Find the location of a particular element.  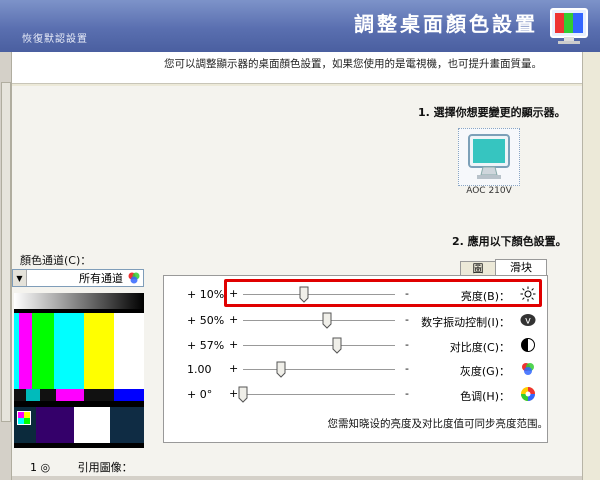

slider-label: 数字振动控制(I)： is located at coordinates (465, 322).